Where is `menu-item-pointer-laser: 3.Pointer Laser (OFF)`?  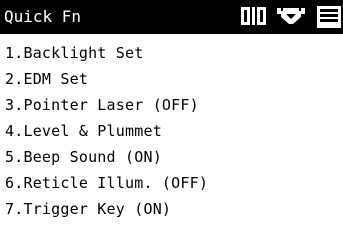 menu-item-pointer-laser: 3.Pointer Laser (OFF) is located at coordinates (106, 105).